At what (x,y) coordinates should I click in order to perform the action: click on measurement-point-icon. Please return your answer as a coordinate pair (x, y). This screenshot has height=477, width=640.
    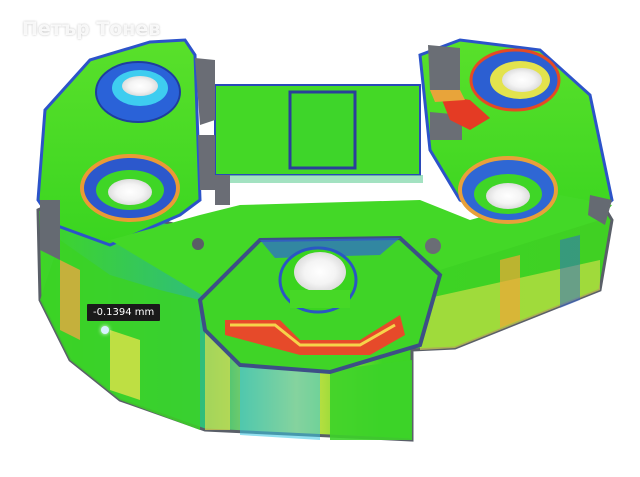
    Looking at the image, I should click on (105, 330).